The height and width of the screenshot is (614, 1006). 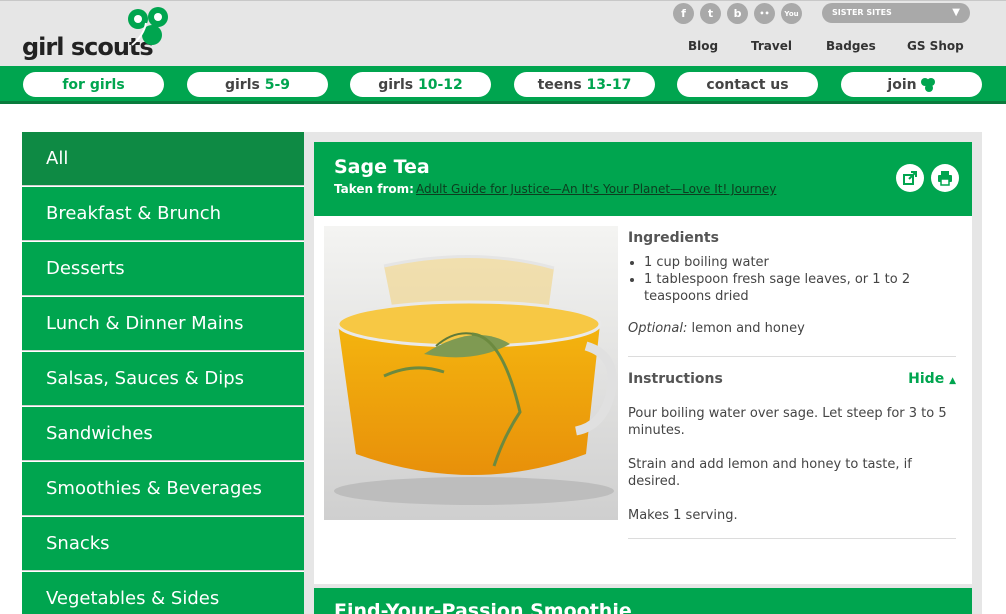 I want to click on social-icons: f t b •• You, so click(x=737, y=13).